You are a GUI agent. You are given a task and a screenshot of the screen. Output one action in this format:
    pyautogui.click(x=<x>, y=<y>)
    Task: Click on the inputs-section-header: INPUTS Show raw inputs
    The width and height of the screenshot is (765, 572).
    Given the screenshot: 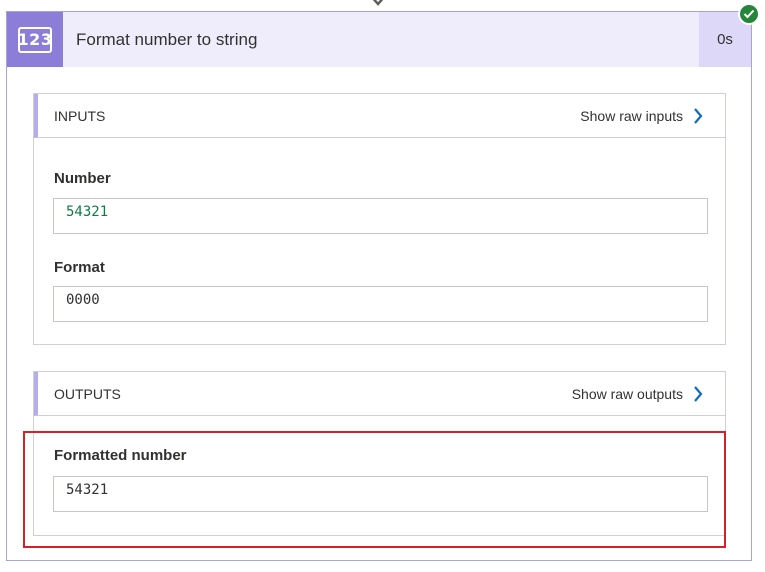 What is the action you would take?
    pyautogui.click(x=379, y=116)
    